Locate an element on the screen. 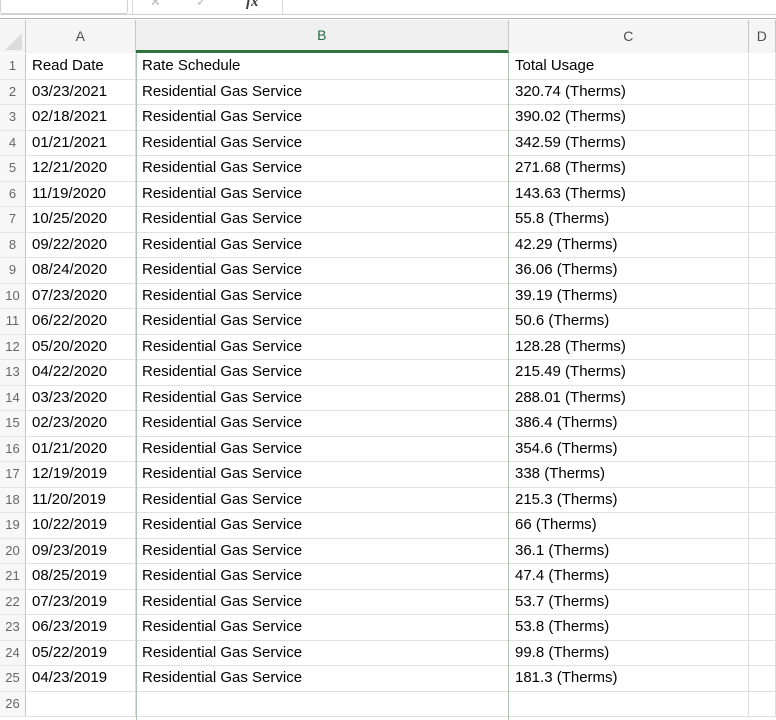 The image size is (776, 720). cell-A13: 04/22/2020 is located at coordinates (81, 373).